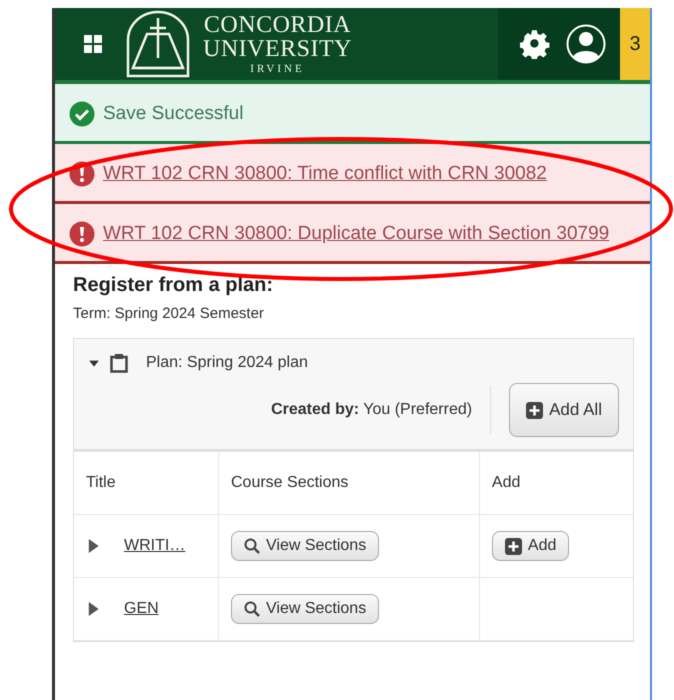 This screenshot has height=700, width=674. Describe the element at coordinates (119, 363) in the screenshot. I see `clipboard-icon` at that location.